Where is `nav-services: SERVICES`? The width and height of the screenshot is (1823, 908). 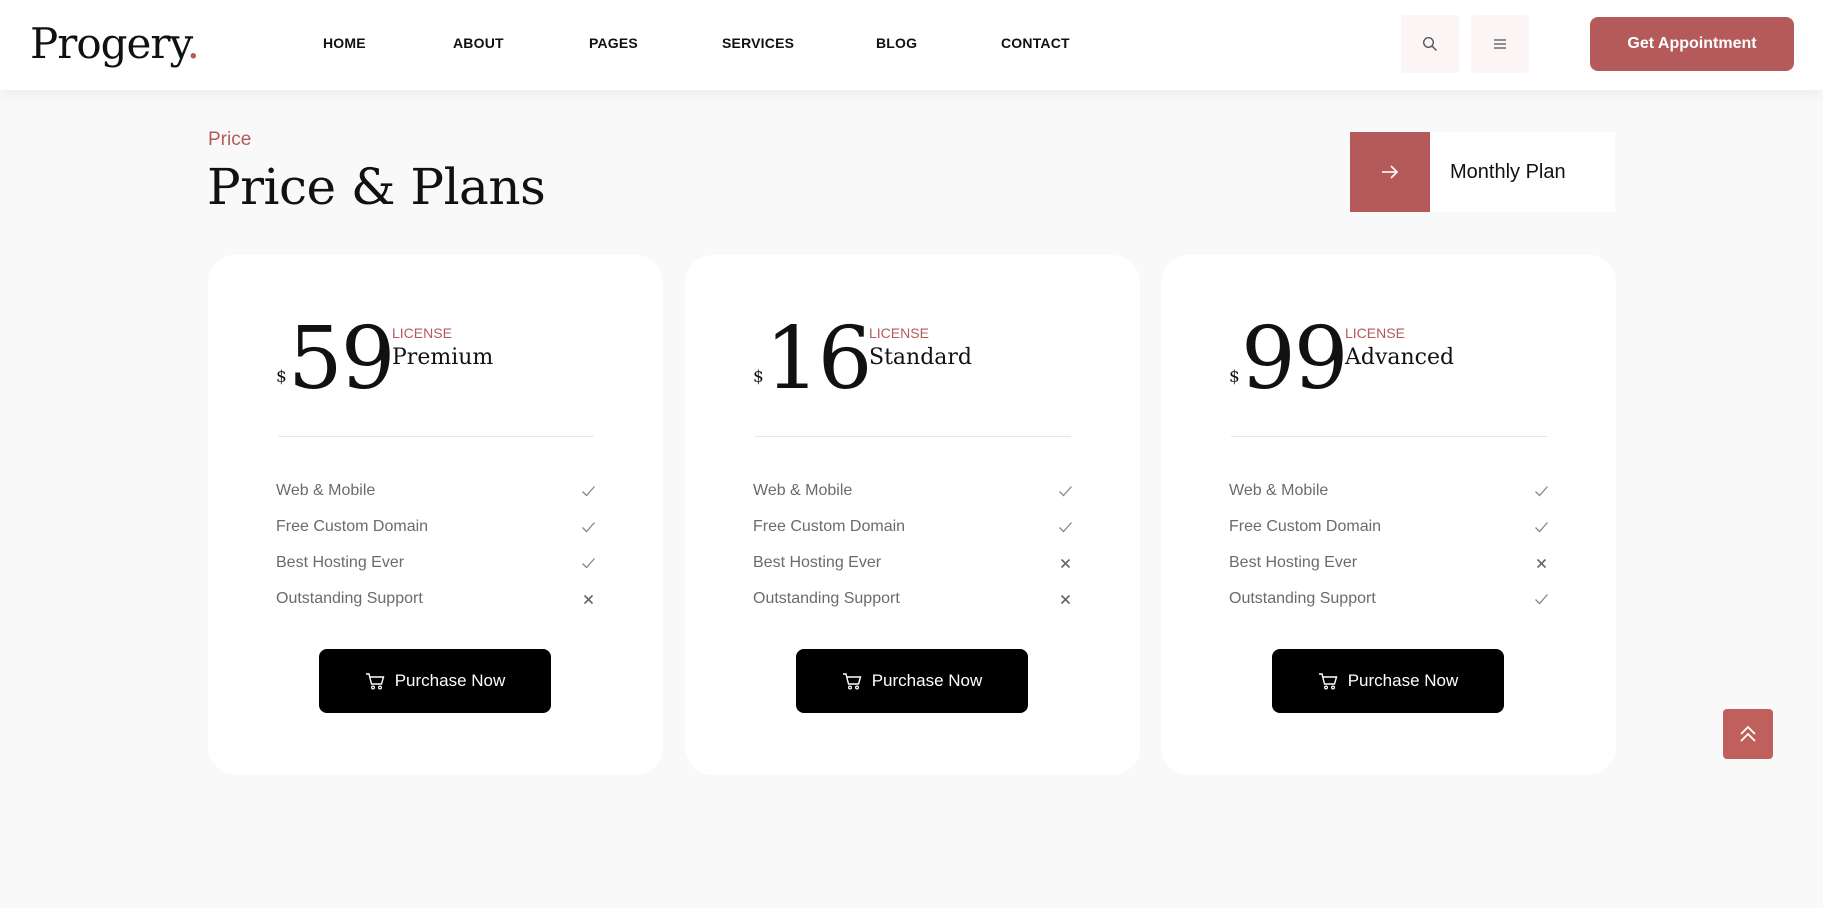 nav-services: SERVICES is located at coordinates (758, 43).